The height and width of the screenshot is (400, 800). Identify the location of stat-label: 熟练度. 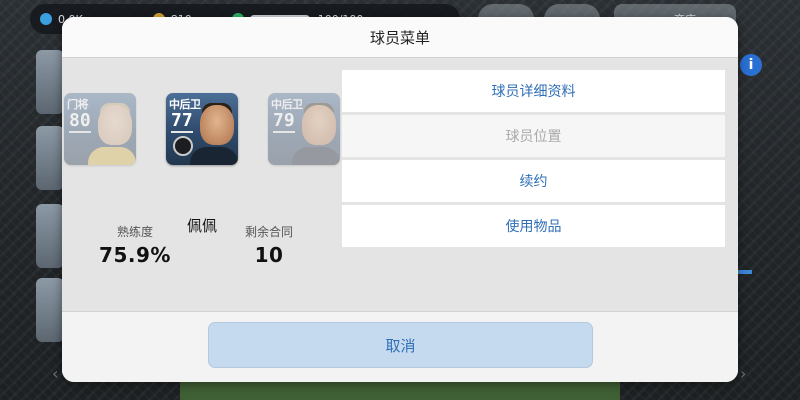
(134, 232).